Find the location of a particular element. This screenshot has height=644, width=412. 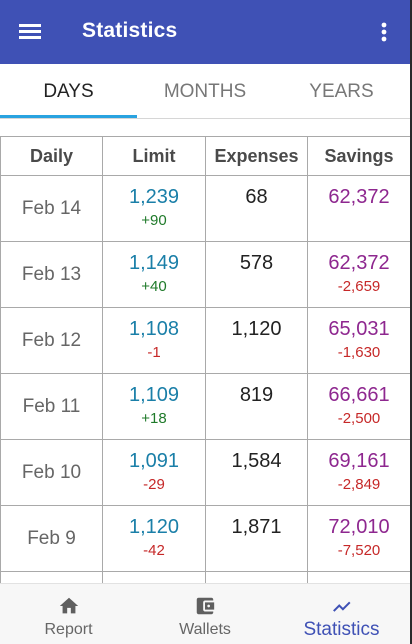

period-tabs: DAYS MONTHS YEARS is located at coordinates (205, 91).